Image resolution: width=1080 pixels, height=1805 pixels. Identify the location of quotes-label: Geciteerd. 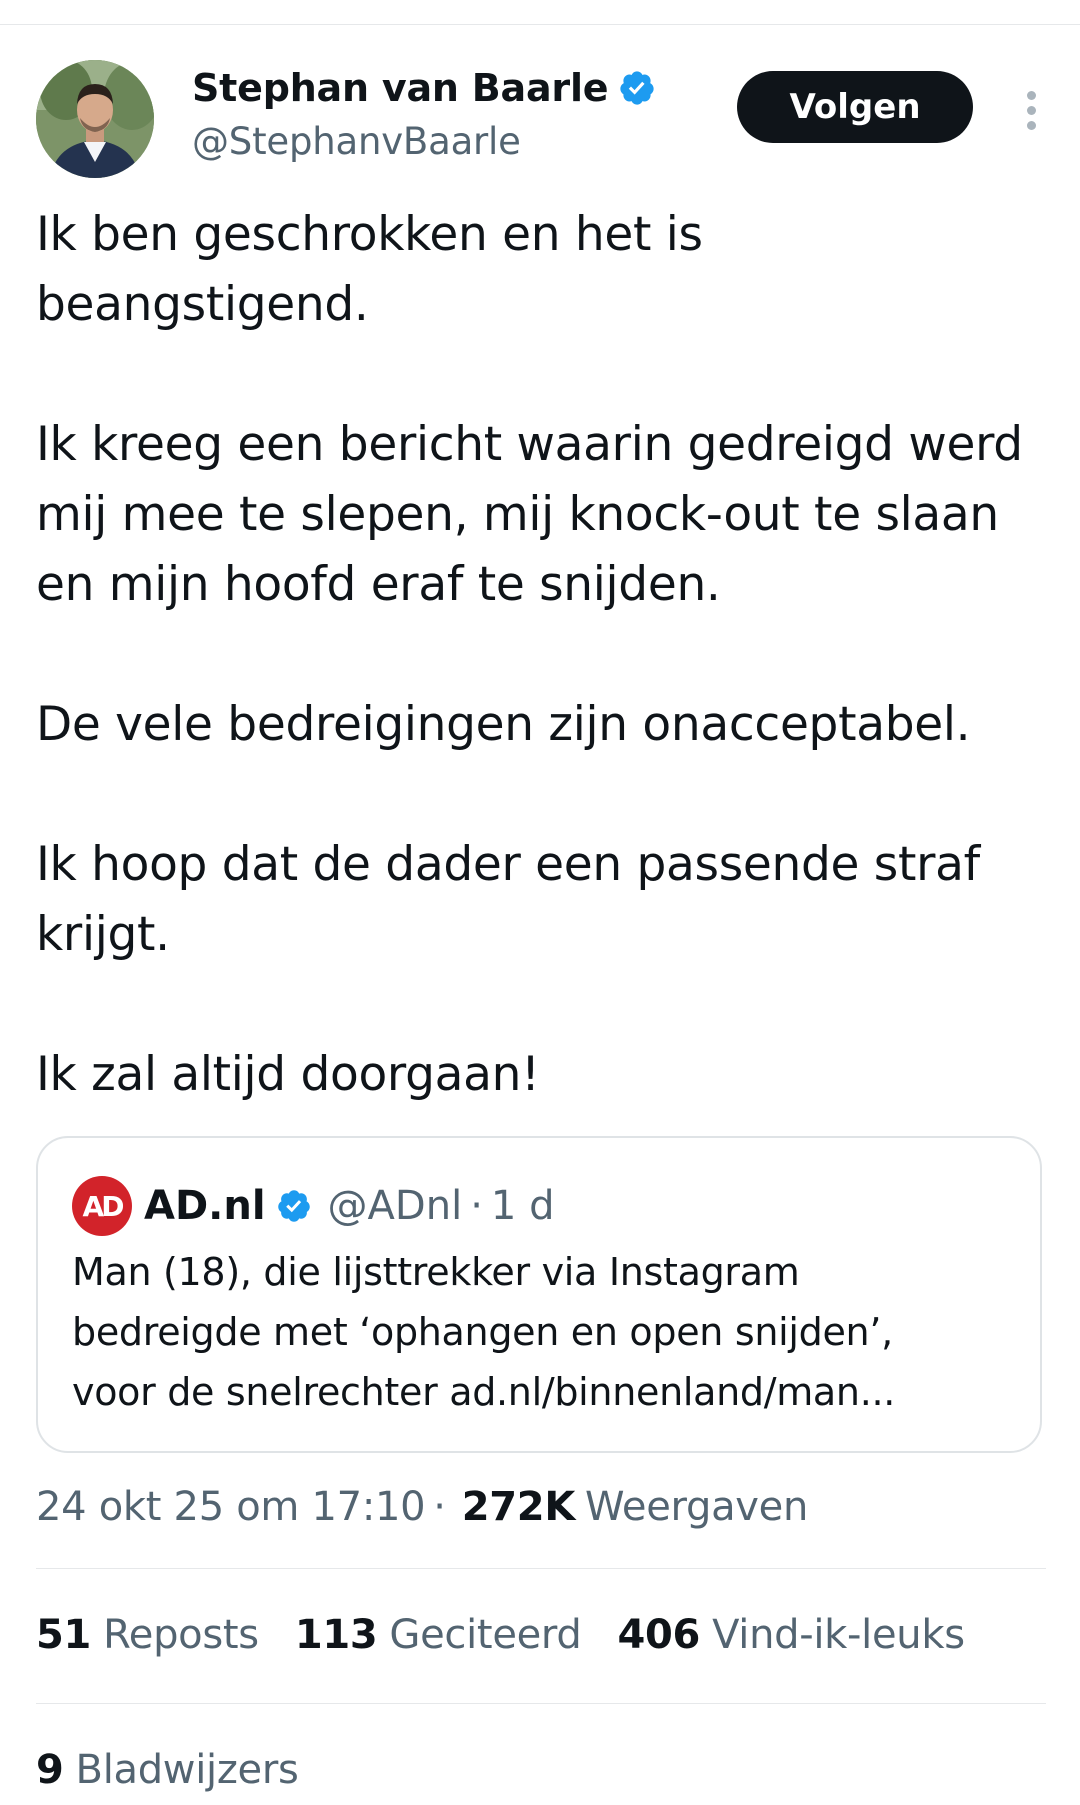
(485, 1635).